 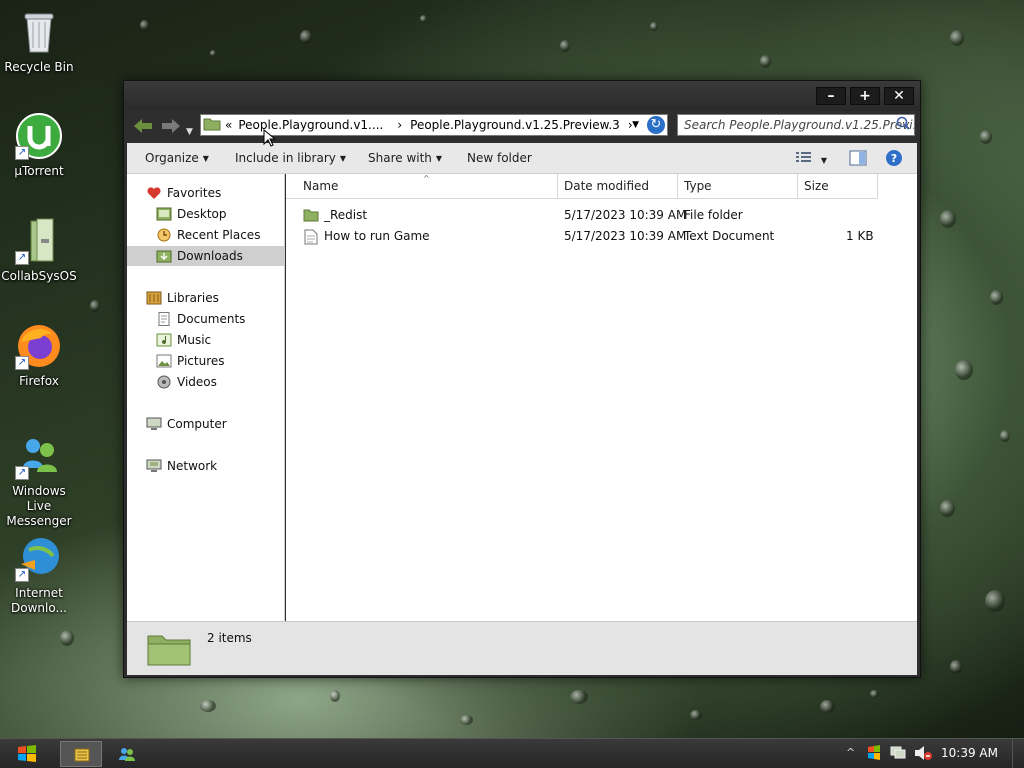 I want to click on nav-item-videos: Videos, so click(x=206, y=382).